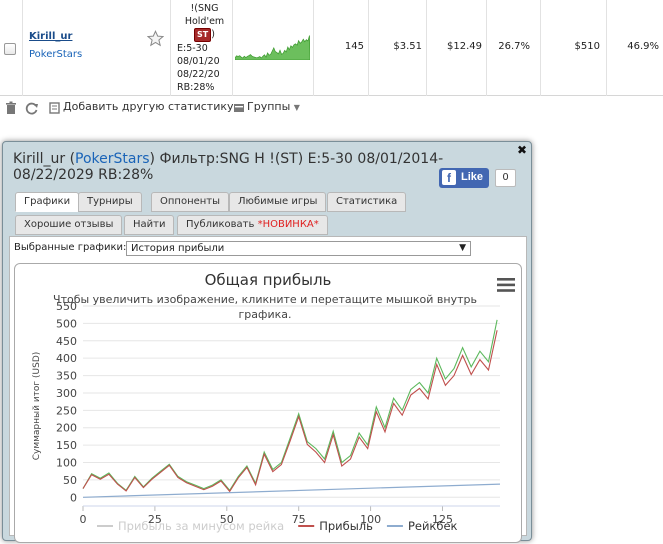 Image resolution: width=663 pixels, height=544 pixels. I want to click on y-tick-label: 400, so click(66, 358).